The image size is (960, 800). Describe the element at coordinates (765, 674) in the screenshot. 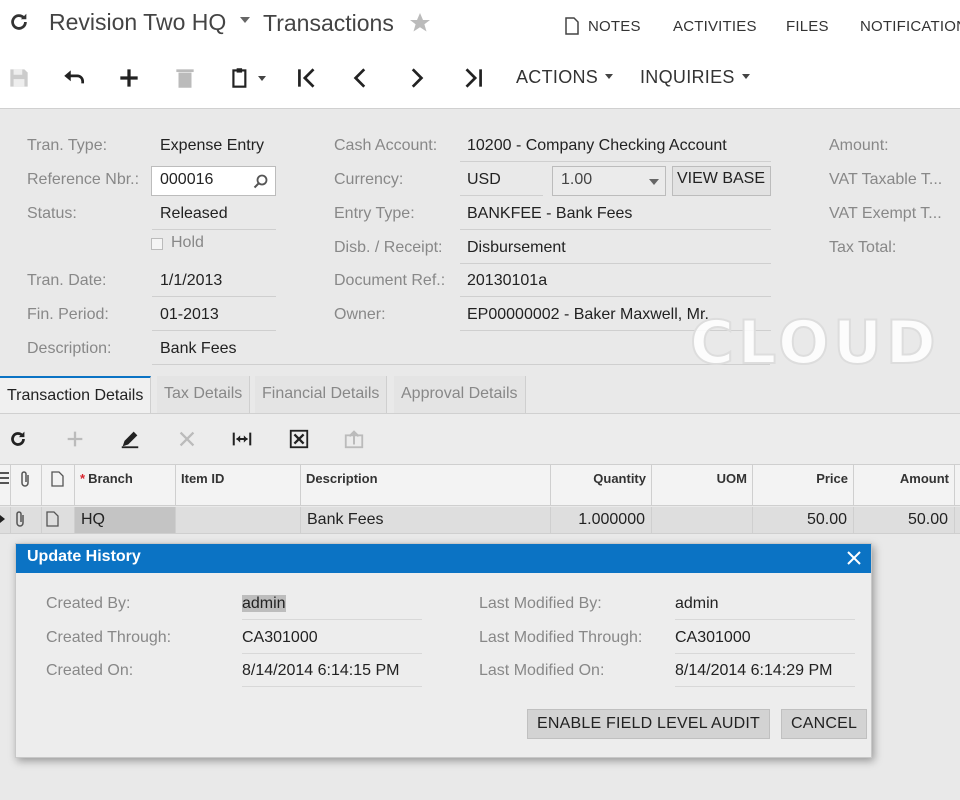

I see `last-modified-on-value: 8/14/2014 6:14:29 PM` at that location.